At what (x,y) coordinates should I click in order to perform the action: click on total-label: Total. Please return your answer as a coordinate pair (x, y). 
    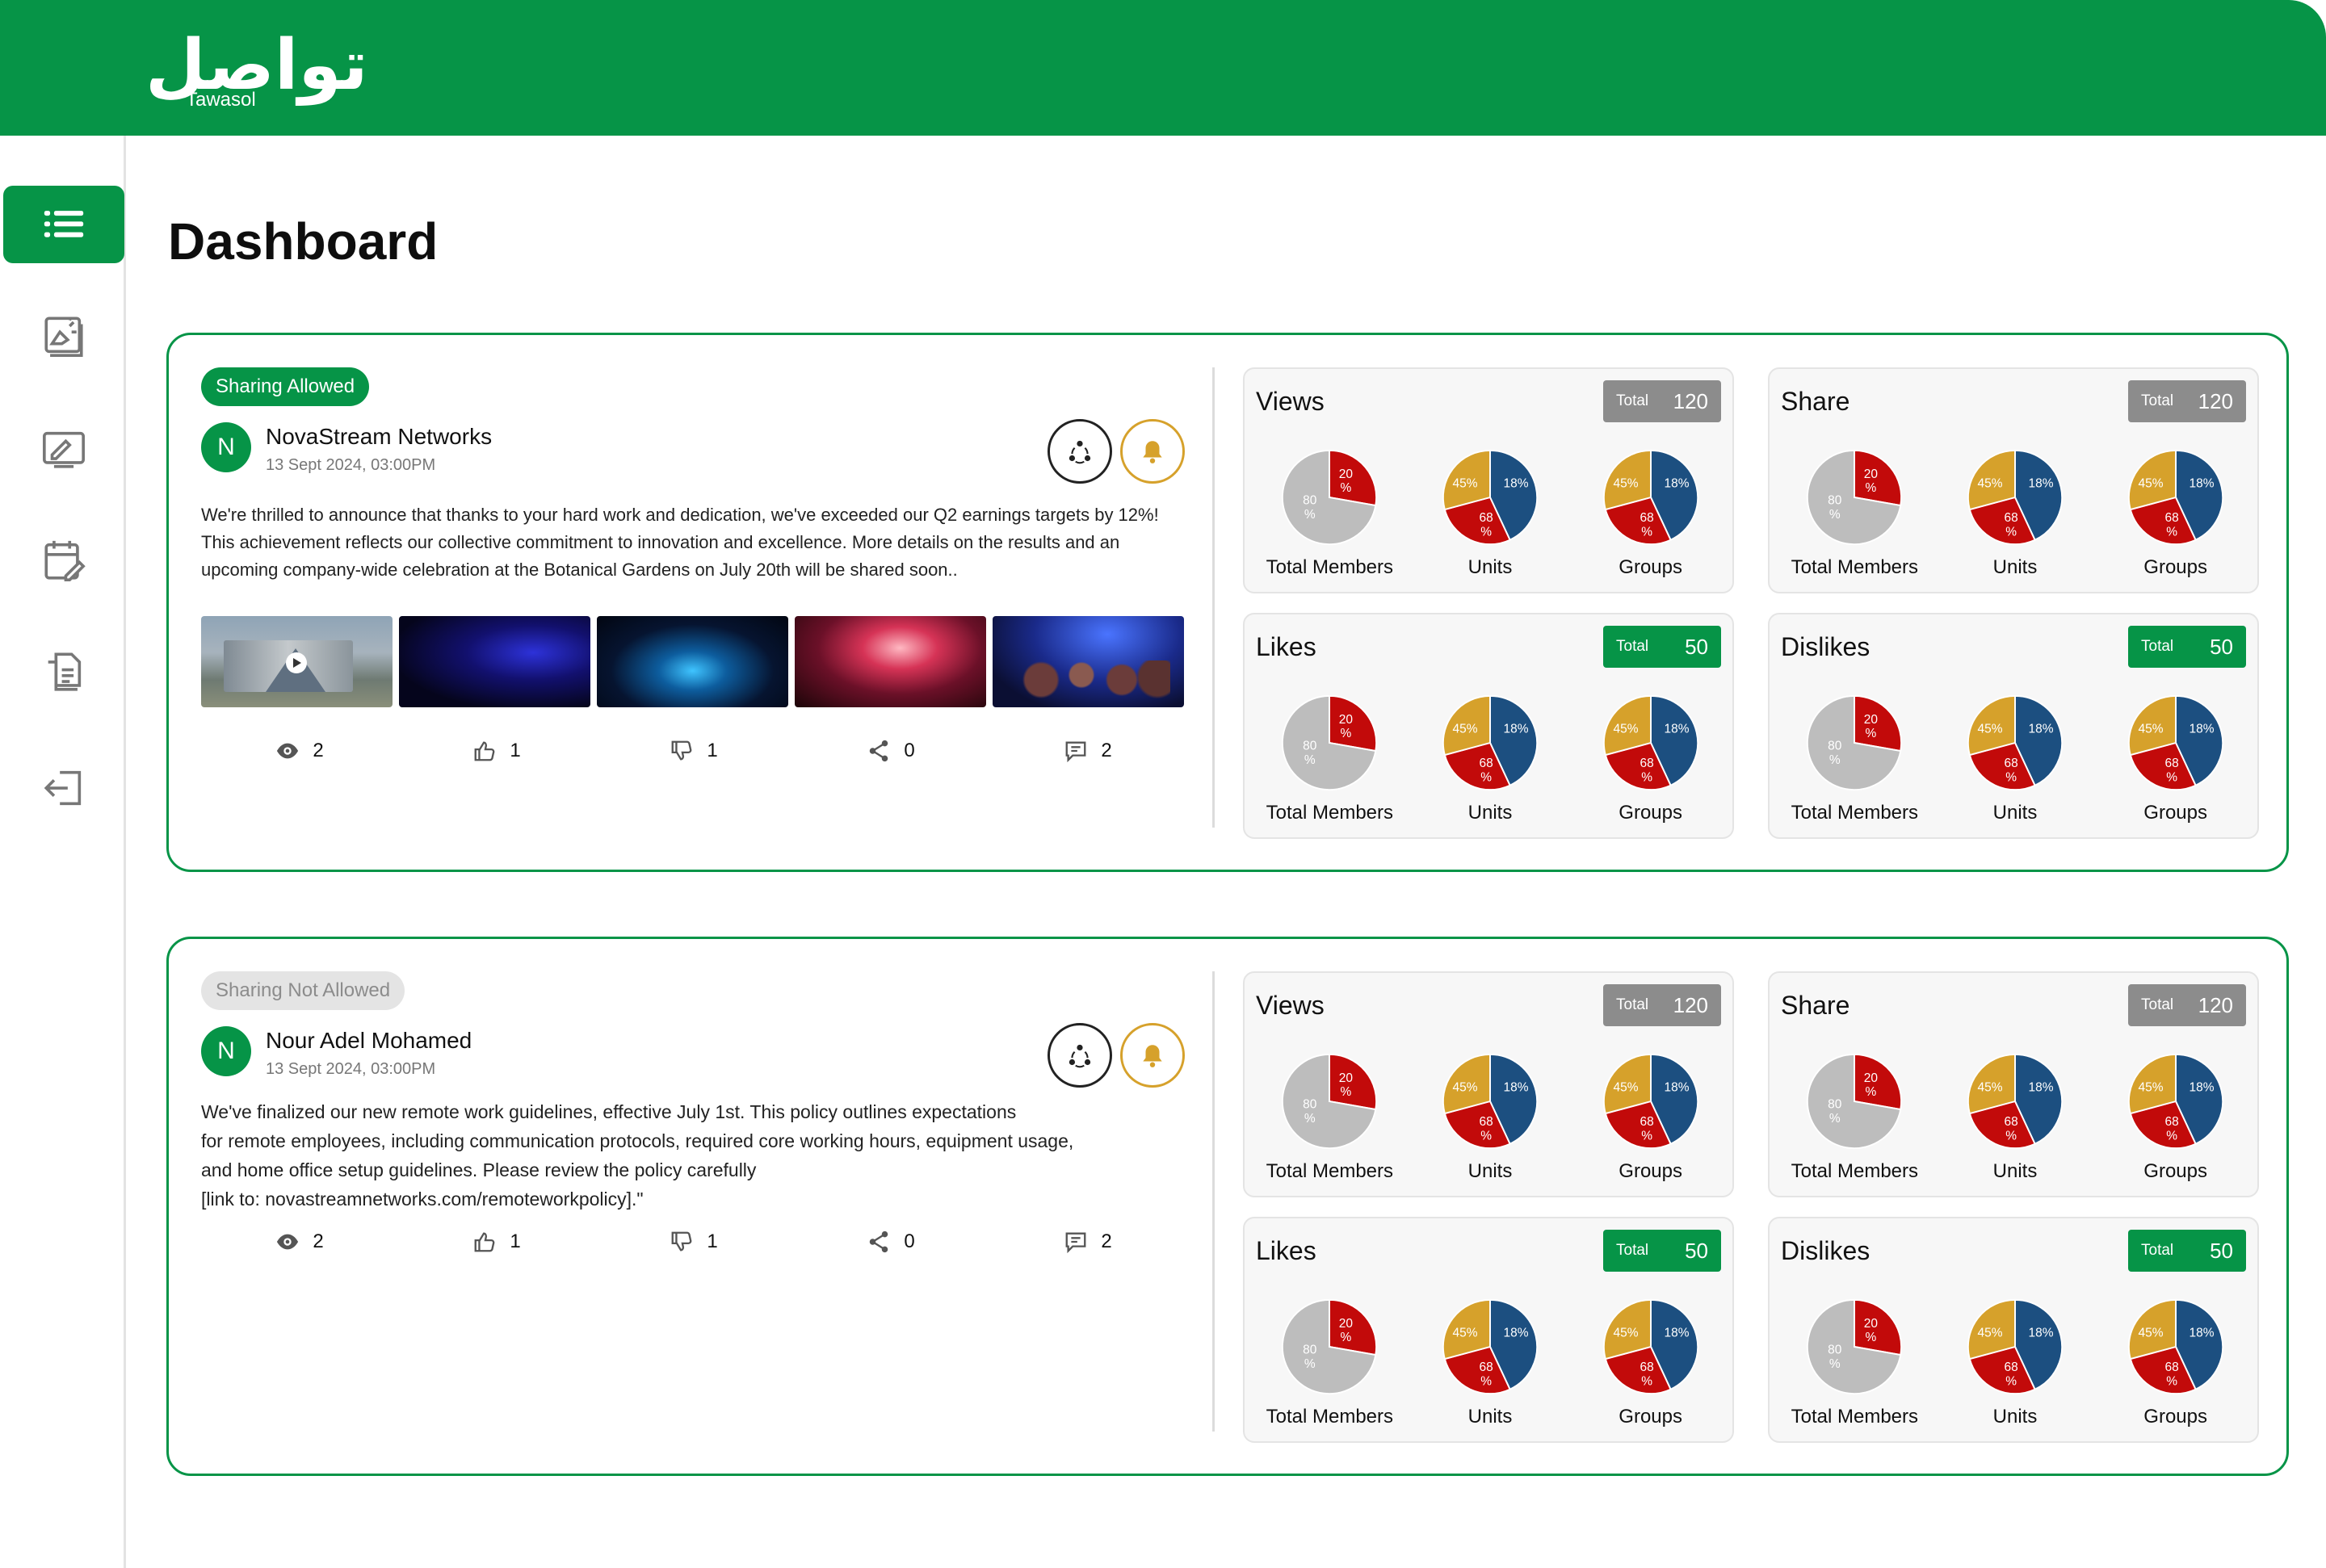
    Looking at the image, I should click on (2157, 1250).